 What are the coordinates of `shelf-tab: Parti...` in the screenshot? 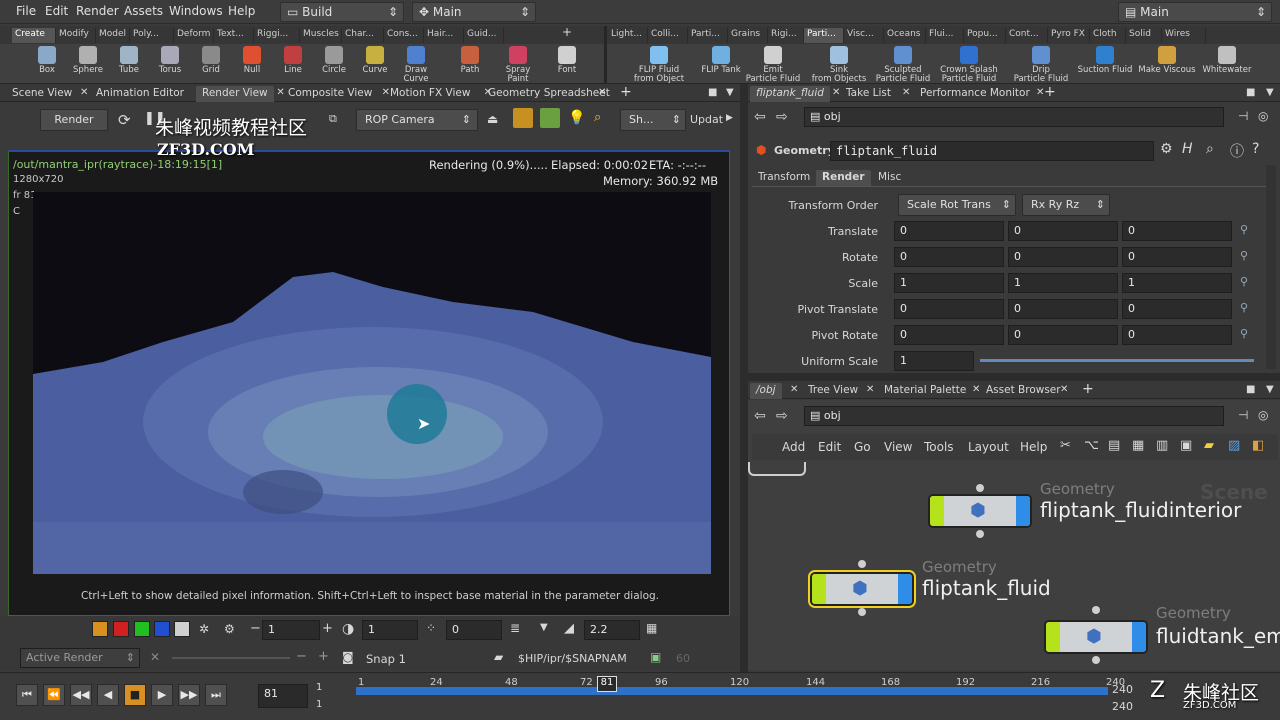 It's located at (708, 35).